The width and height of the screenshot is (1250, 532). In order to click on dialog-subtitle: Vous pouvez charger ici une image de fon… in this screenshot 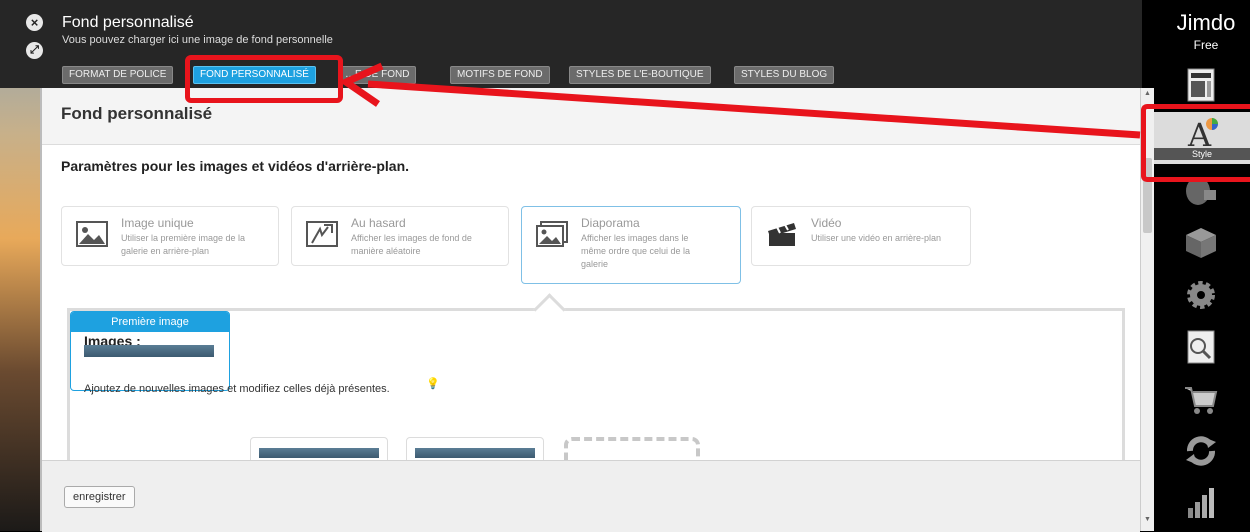, I will do `click(197, 40)`.